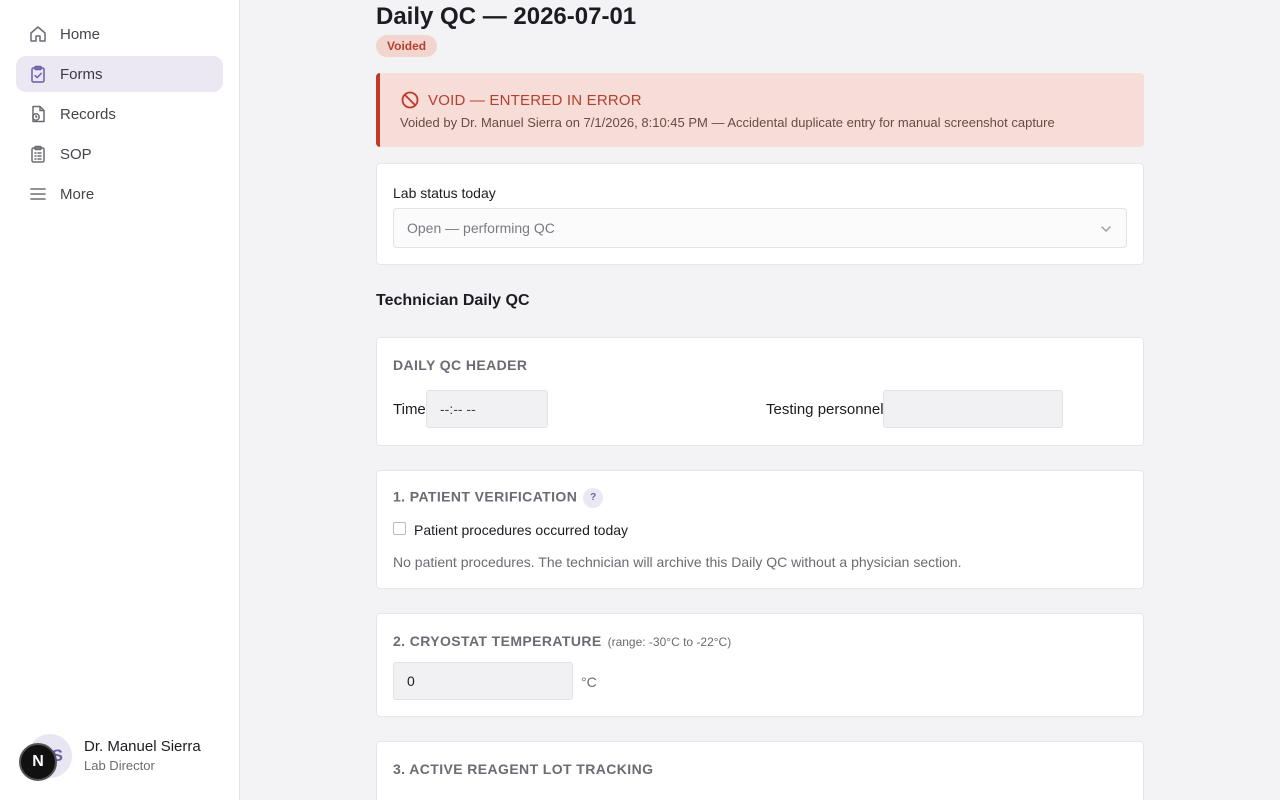 The height and width of the screenshot is (800, 1280). What do you see at coordinates (77, 194) in the screenshot?
I see `sidebar-item-label: More` at bounding box center [77, 194].